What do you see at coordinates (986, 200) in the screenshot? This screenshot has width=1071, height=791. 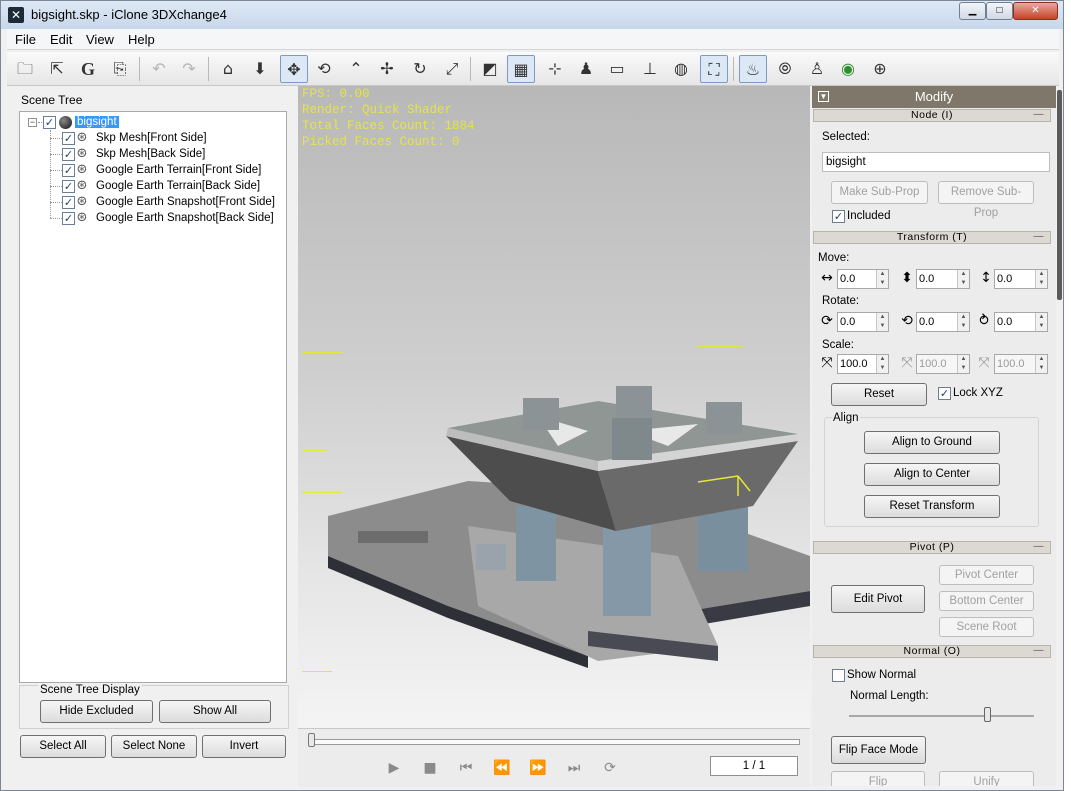 I see `remove-sub-prop-button: Remove Sub-Prop` at bounding box center [986, 200].